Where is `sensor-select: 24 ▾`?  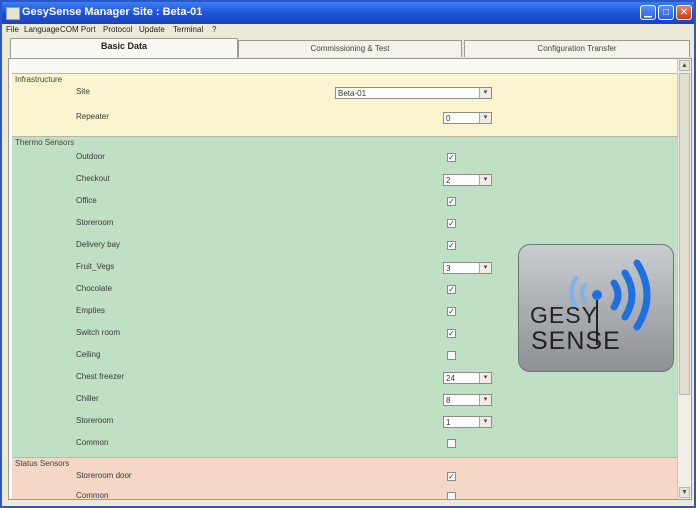
sensor-select: 24 ▾ is located at coordinates (467, 378).